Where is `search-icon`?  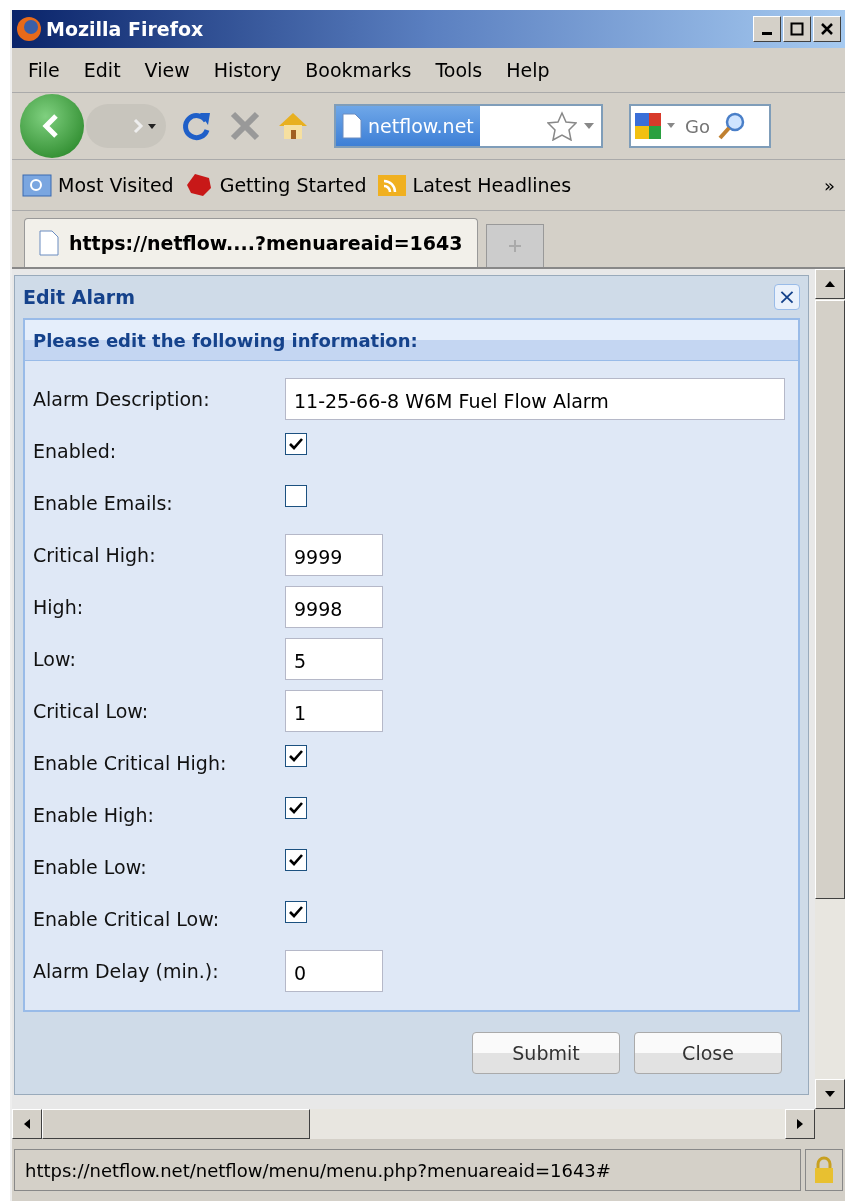 search-icon is located at coordinates (732, 126).